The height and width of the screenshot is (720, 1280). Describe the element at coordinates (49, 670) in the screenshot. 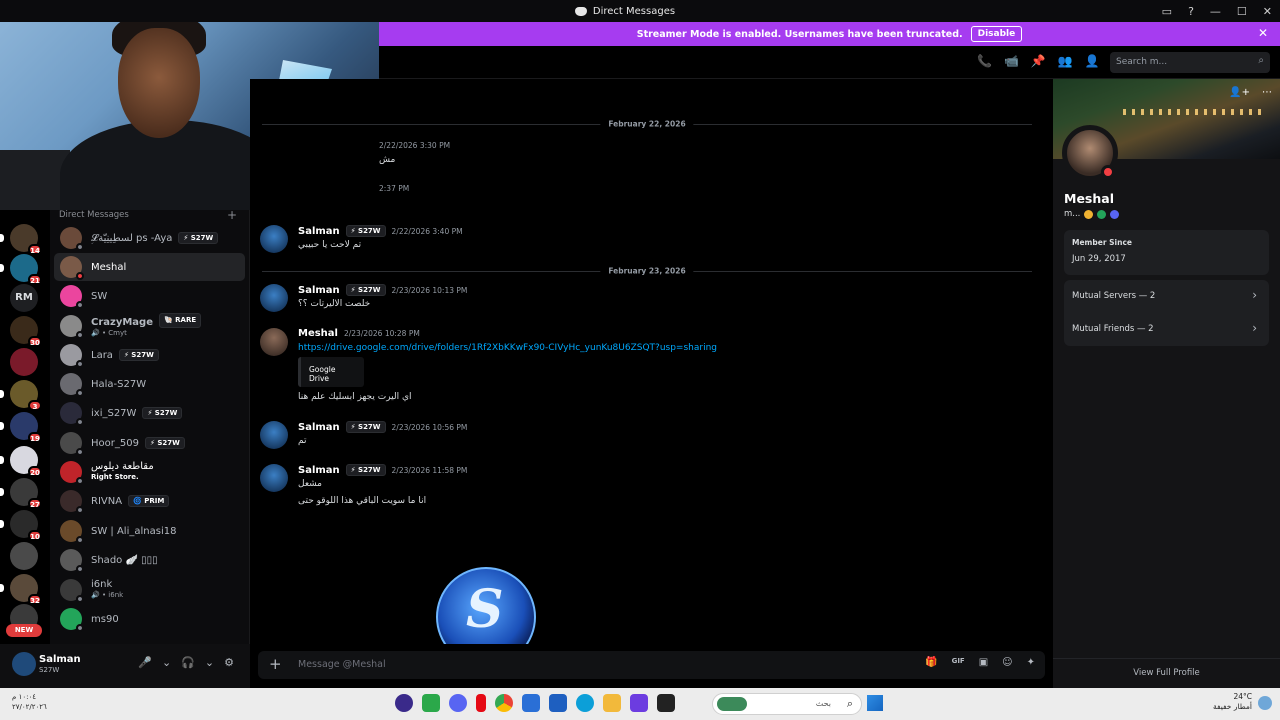

I see `user-status: S27W` at that location.